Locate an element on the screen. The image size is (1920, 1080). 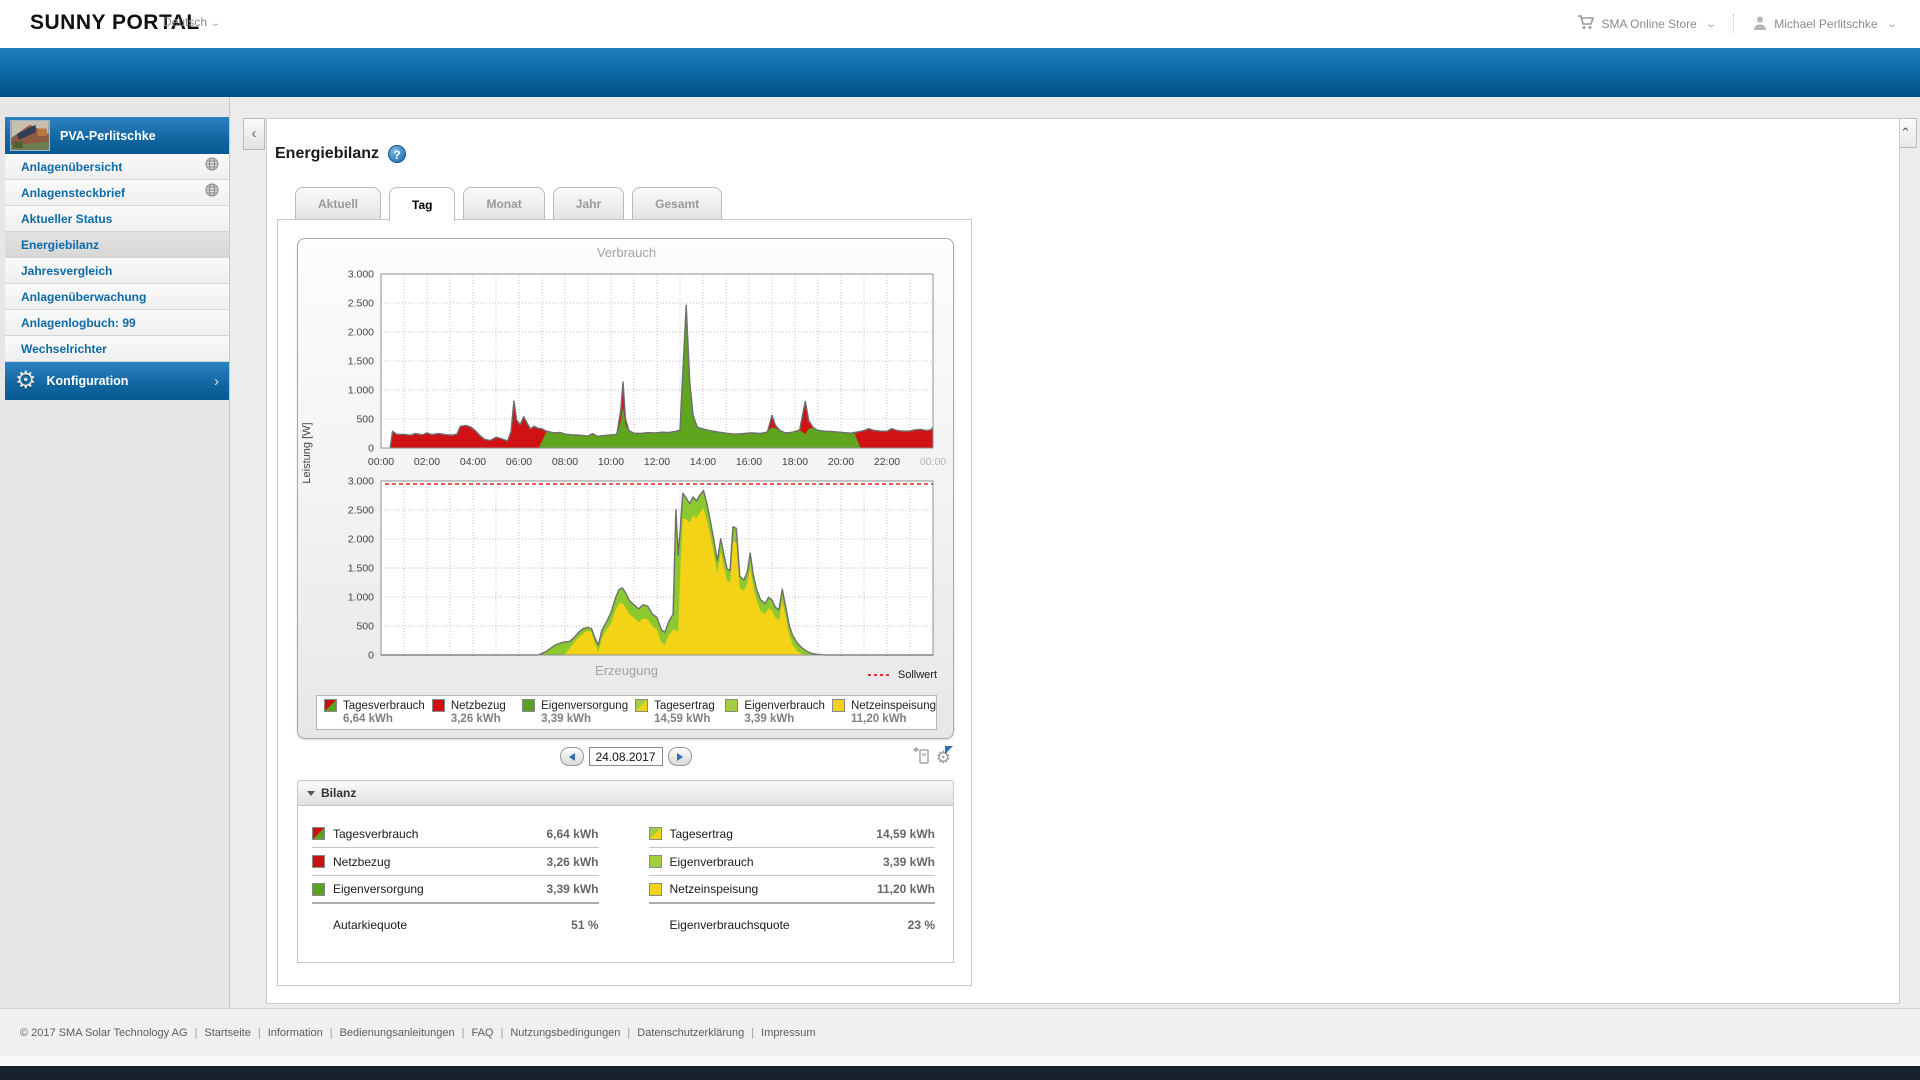
row-value: 3,26 kWh is located at coordinates (572, 861).